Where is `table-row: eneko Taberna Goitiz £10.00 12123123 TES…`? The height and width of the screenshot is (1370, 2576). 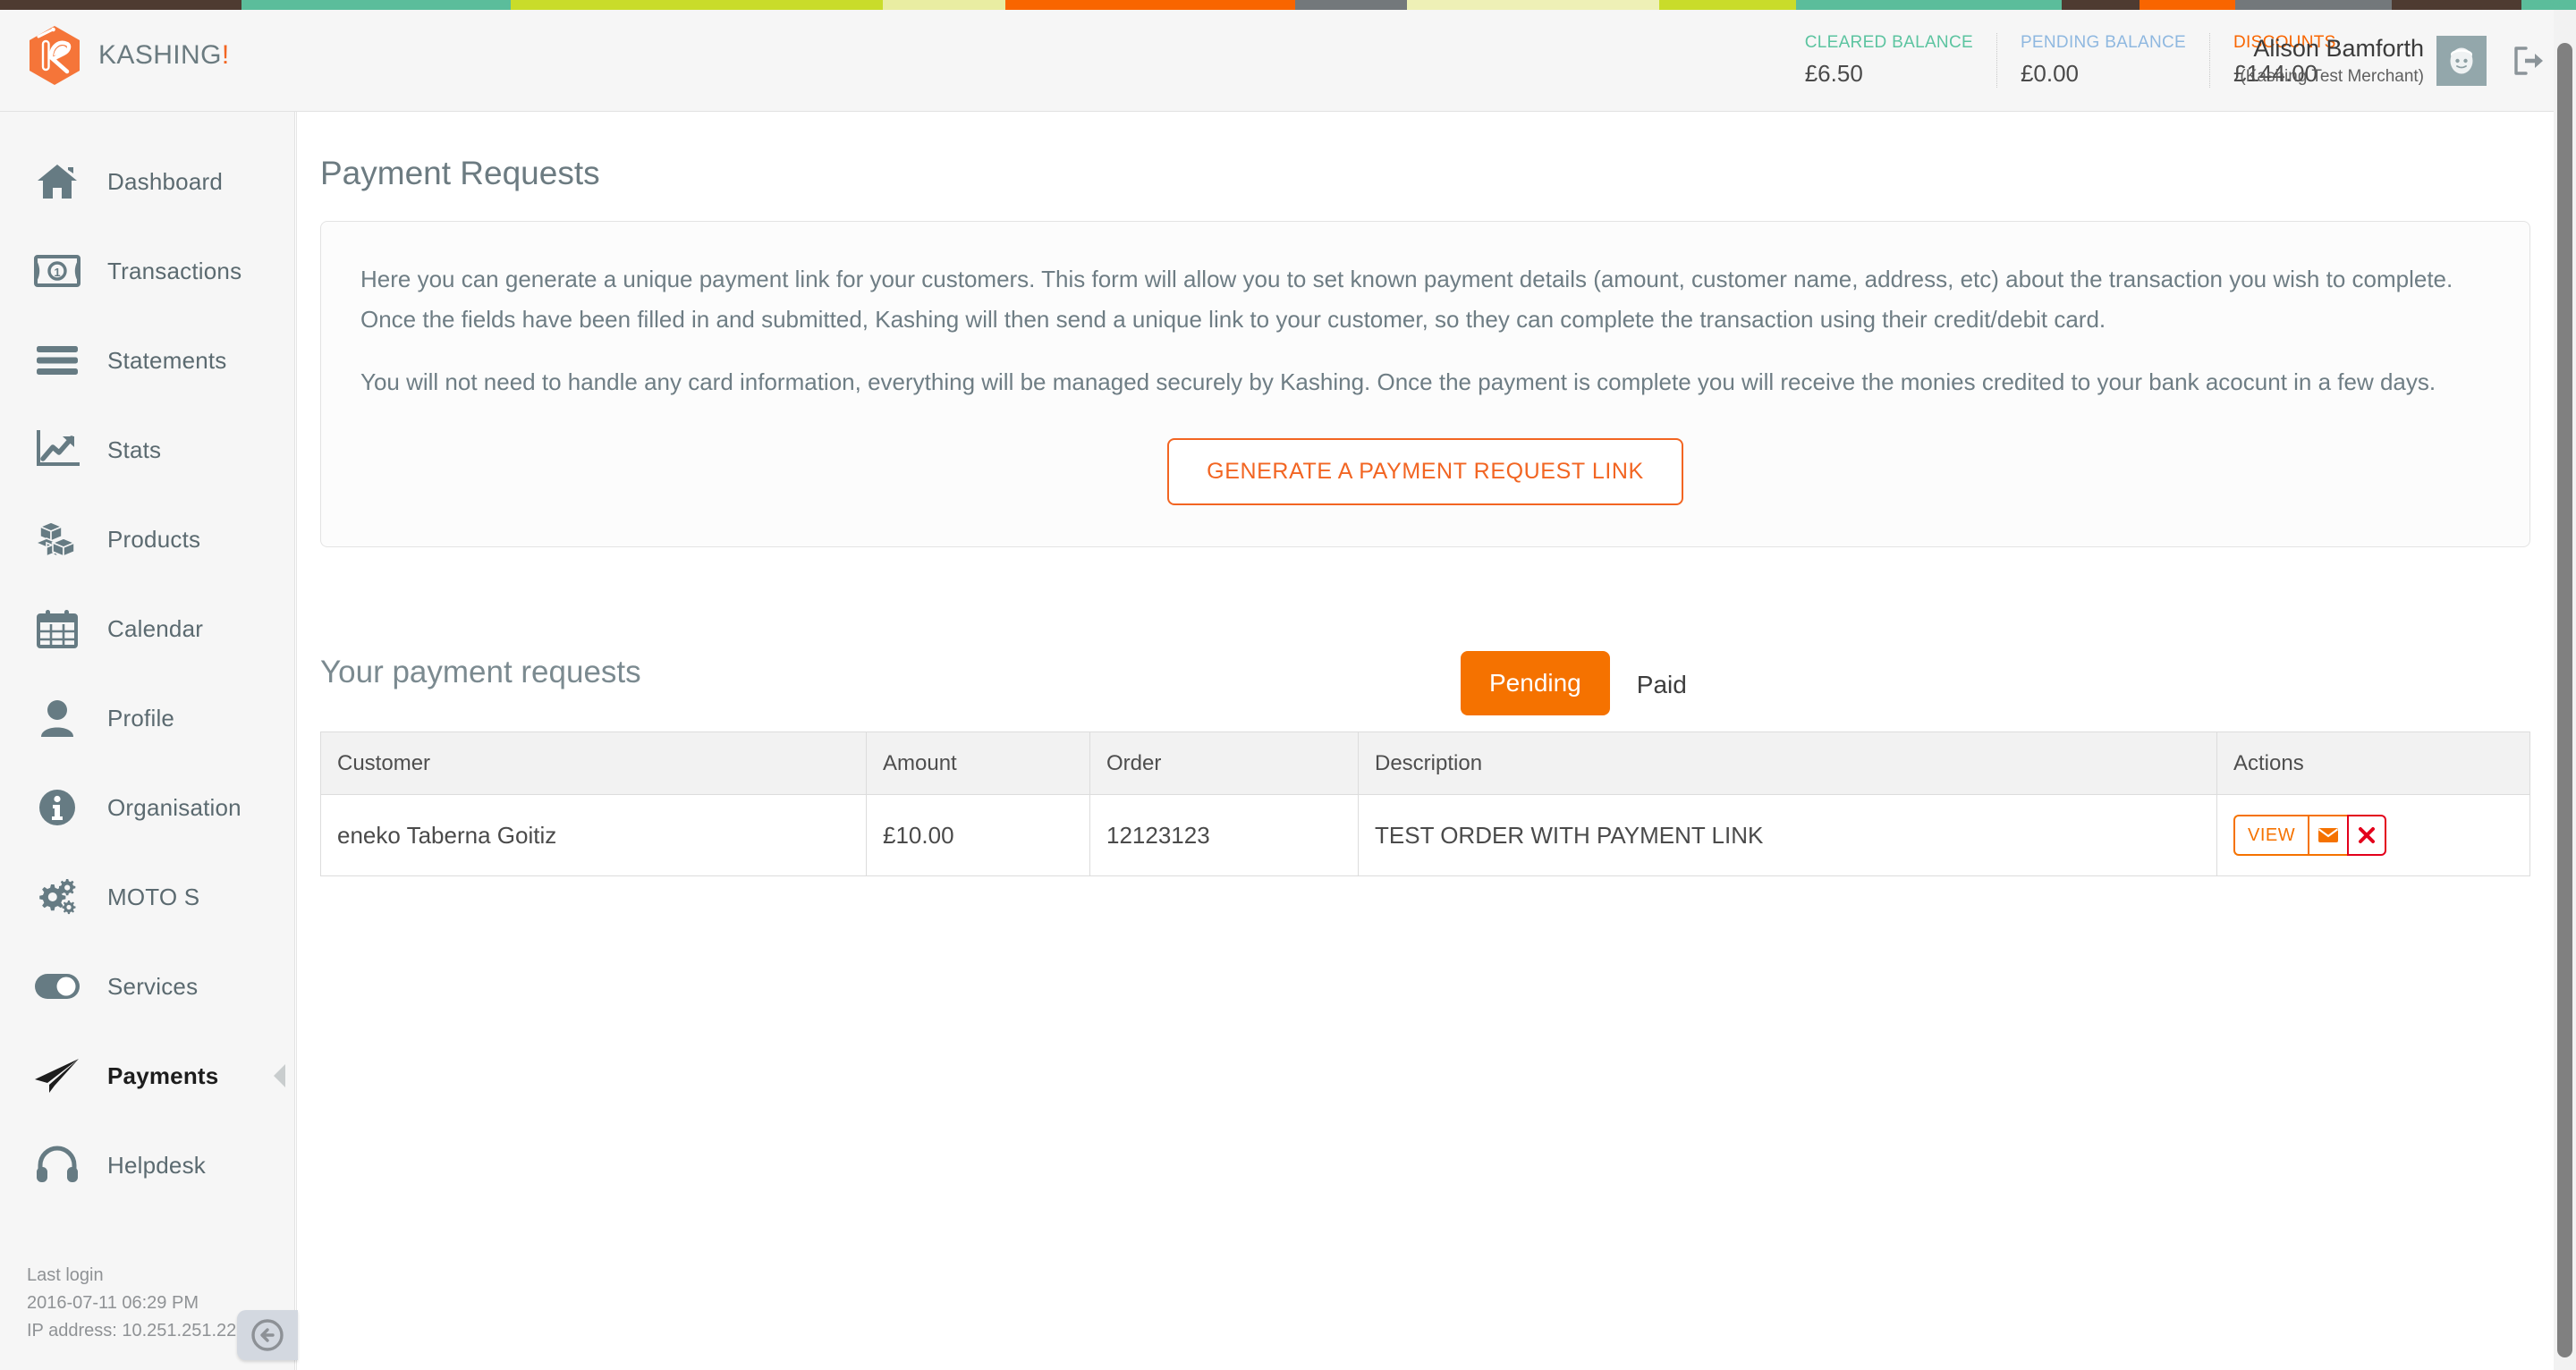
table-row: eneko Taberna Goitiz £10.00 12123123 TES… is located at coordinates (1425, 835).